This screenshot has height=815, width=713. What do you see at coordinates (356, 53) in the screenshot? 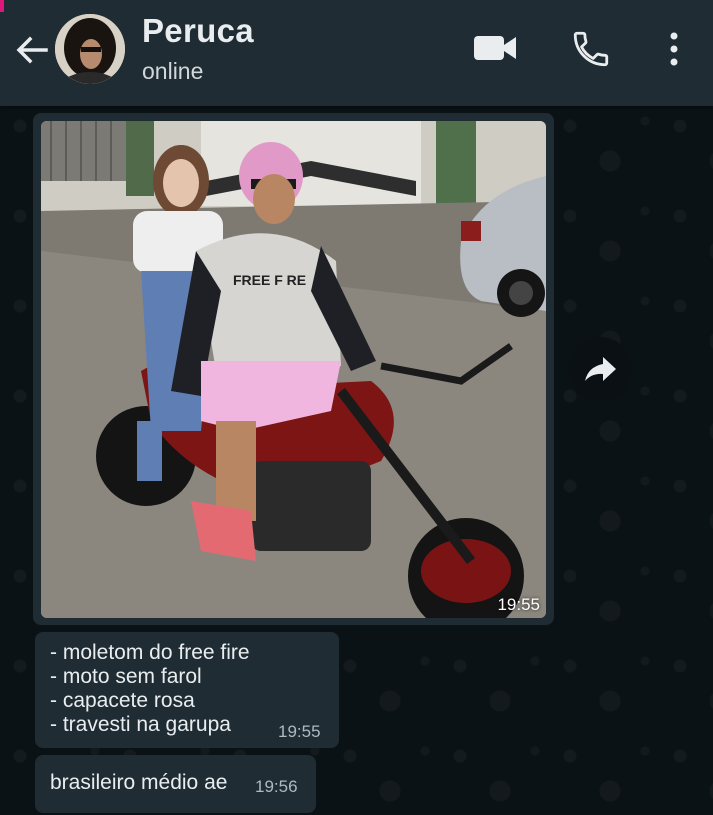
I see `chat-header: Peruca online` at bounding box center [356, 53].